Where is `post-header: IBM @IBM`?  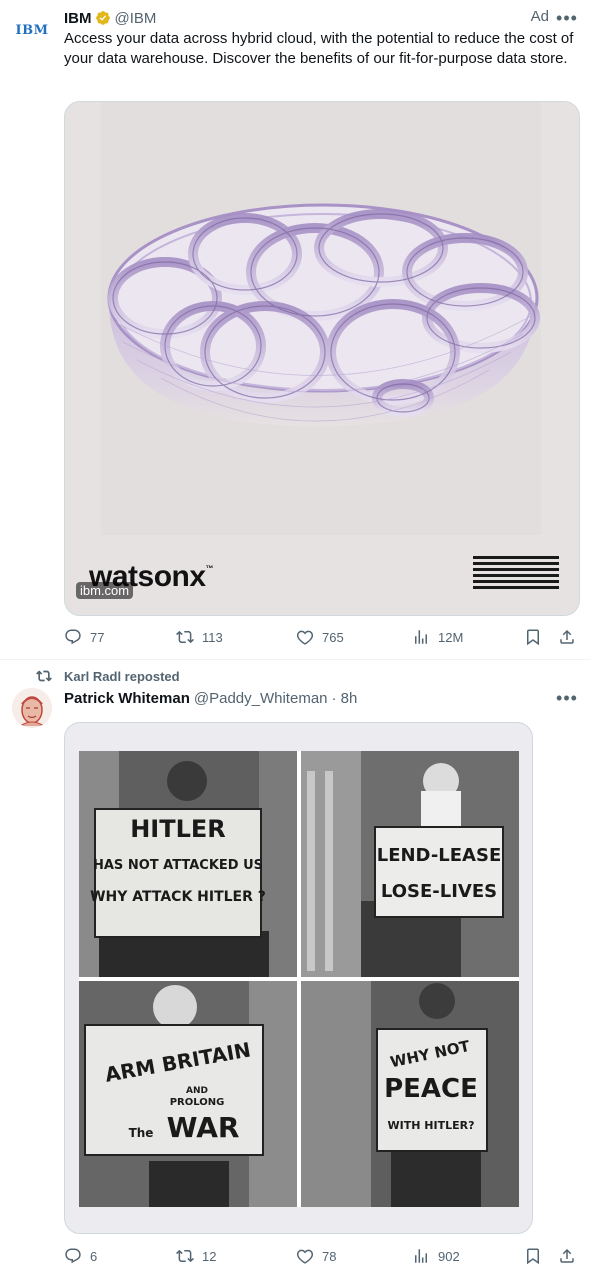
post-header: IBM @IBM is located at coordinates (320, 18).